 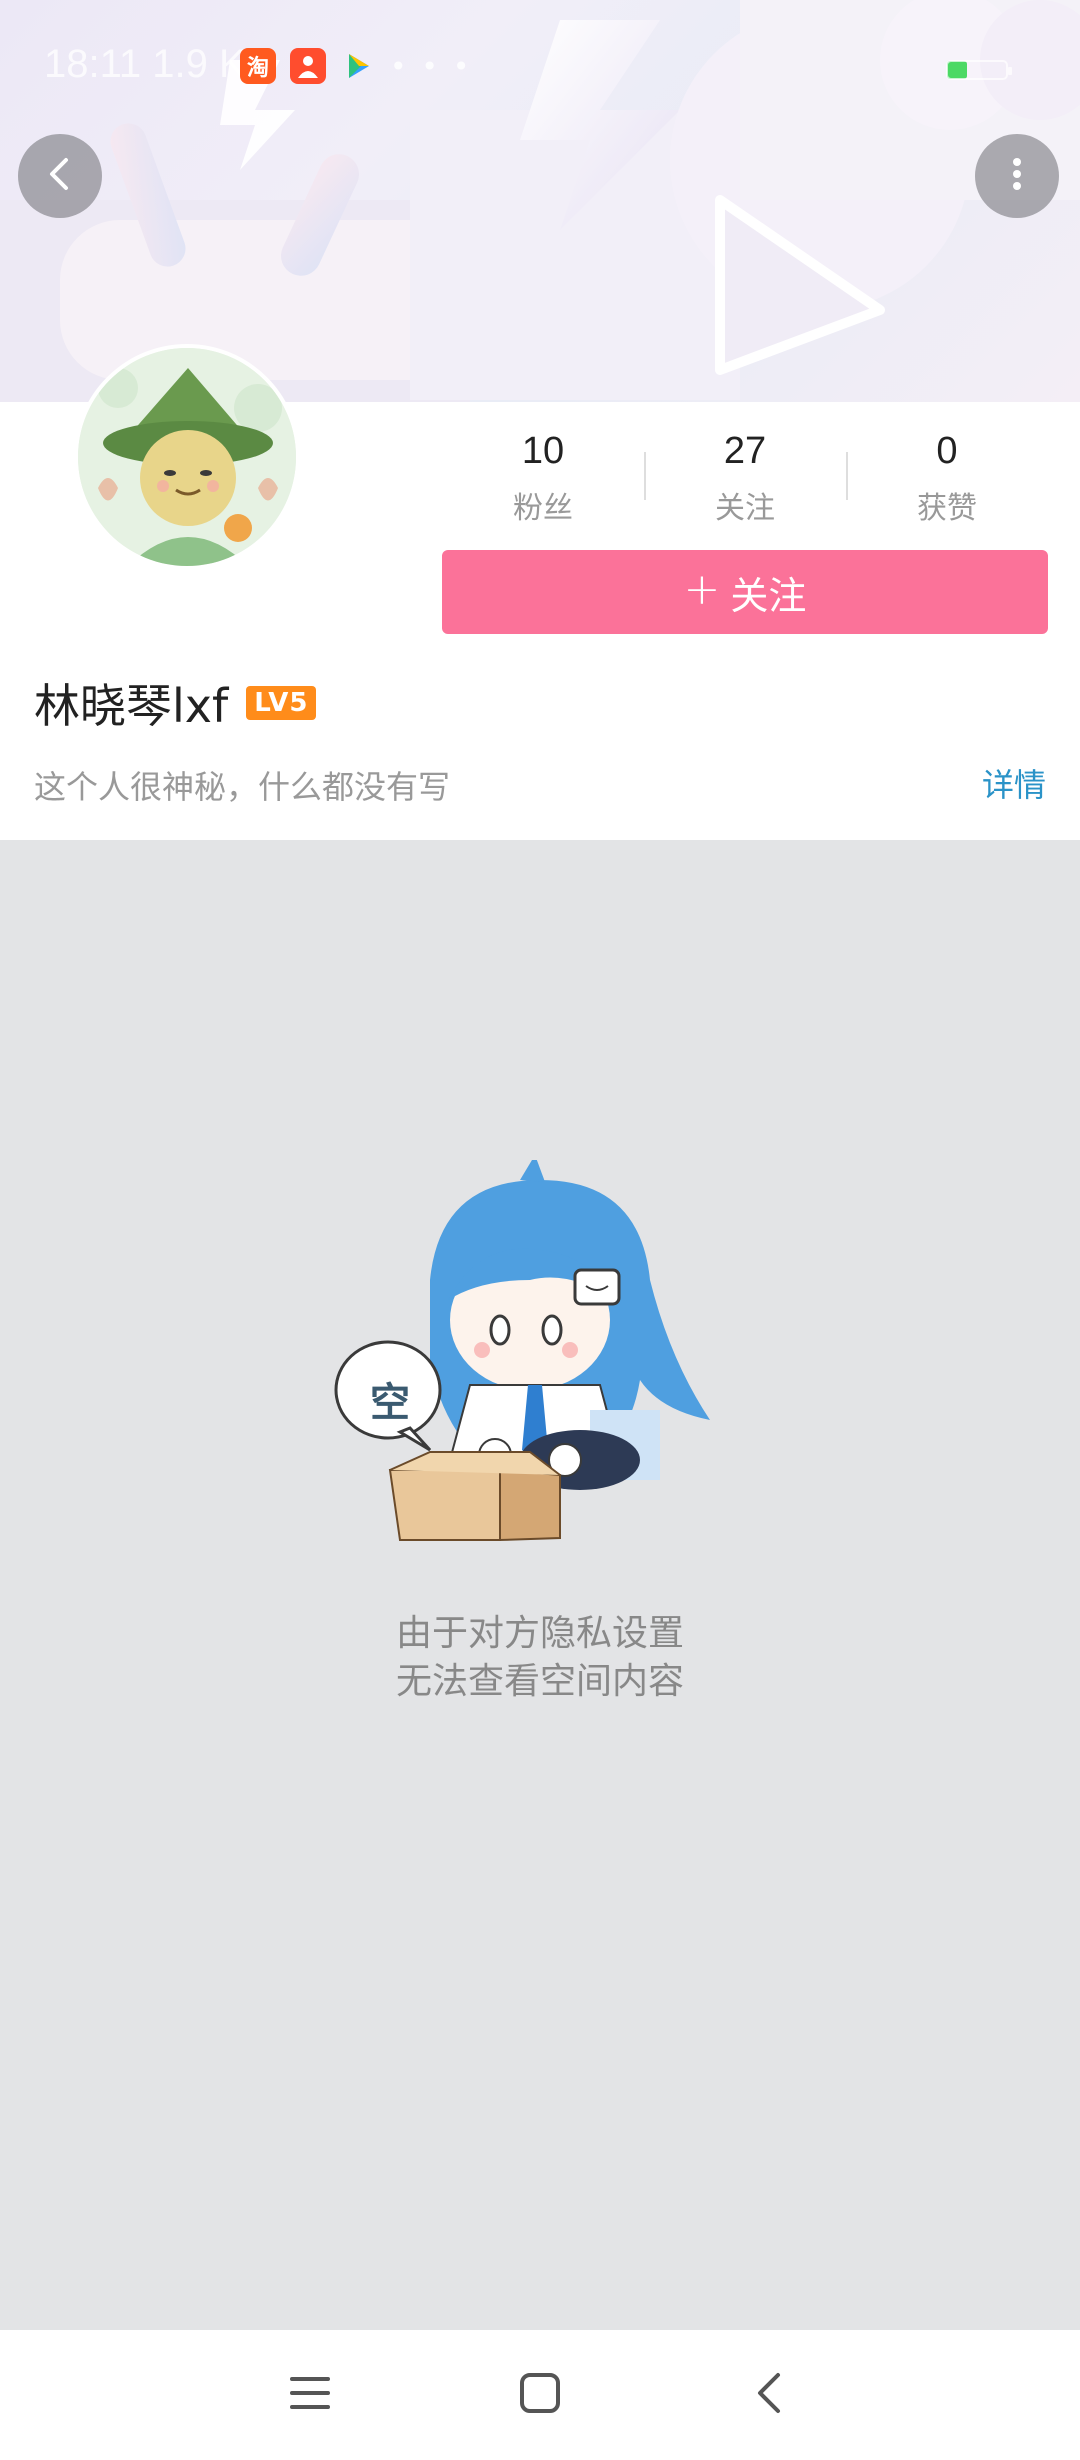 What do you see at coordinates (543, 508) in the screenshot?
I see `stat-label: 粉丝` at bounding box center [543, 508].